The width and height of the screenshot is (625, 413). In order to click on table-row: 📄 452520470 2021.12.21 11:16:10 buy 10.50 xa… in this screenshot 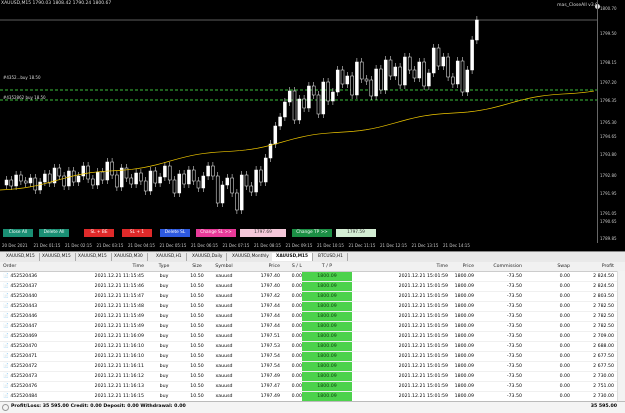, I will do `click(312, 347)`.